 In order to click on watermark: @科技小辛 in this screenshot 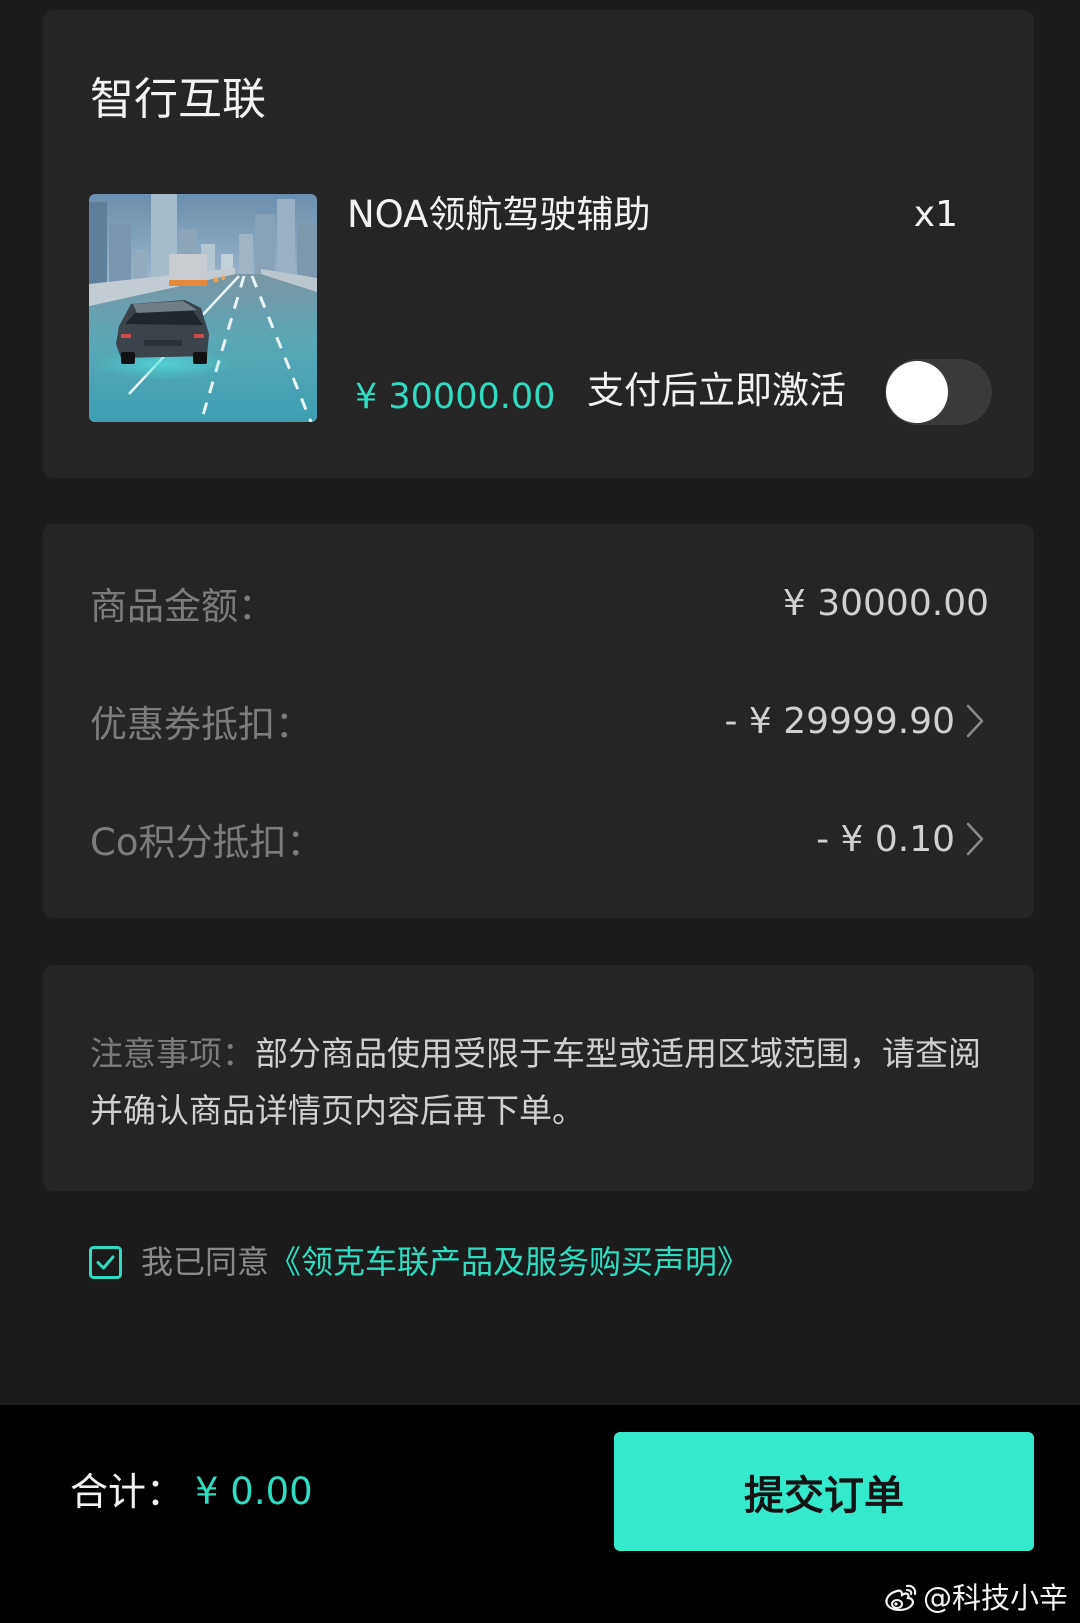, I will do `click(975, 1598)`.